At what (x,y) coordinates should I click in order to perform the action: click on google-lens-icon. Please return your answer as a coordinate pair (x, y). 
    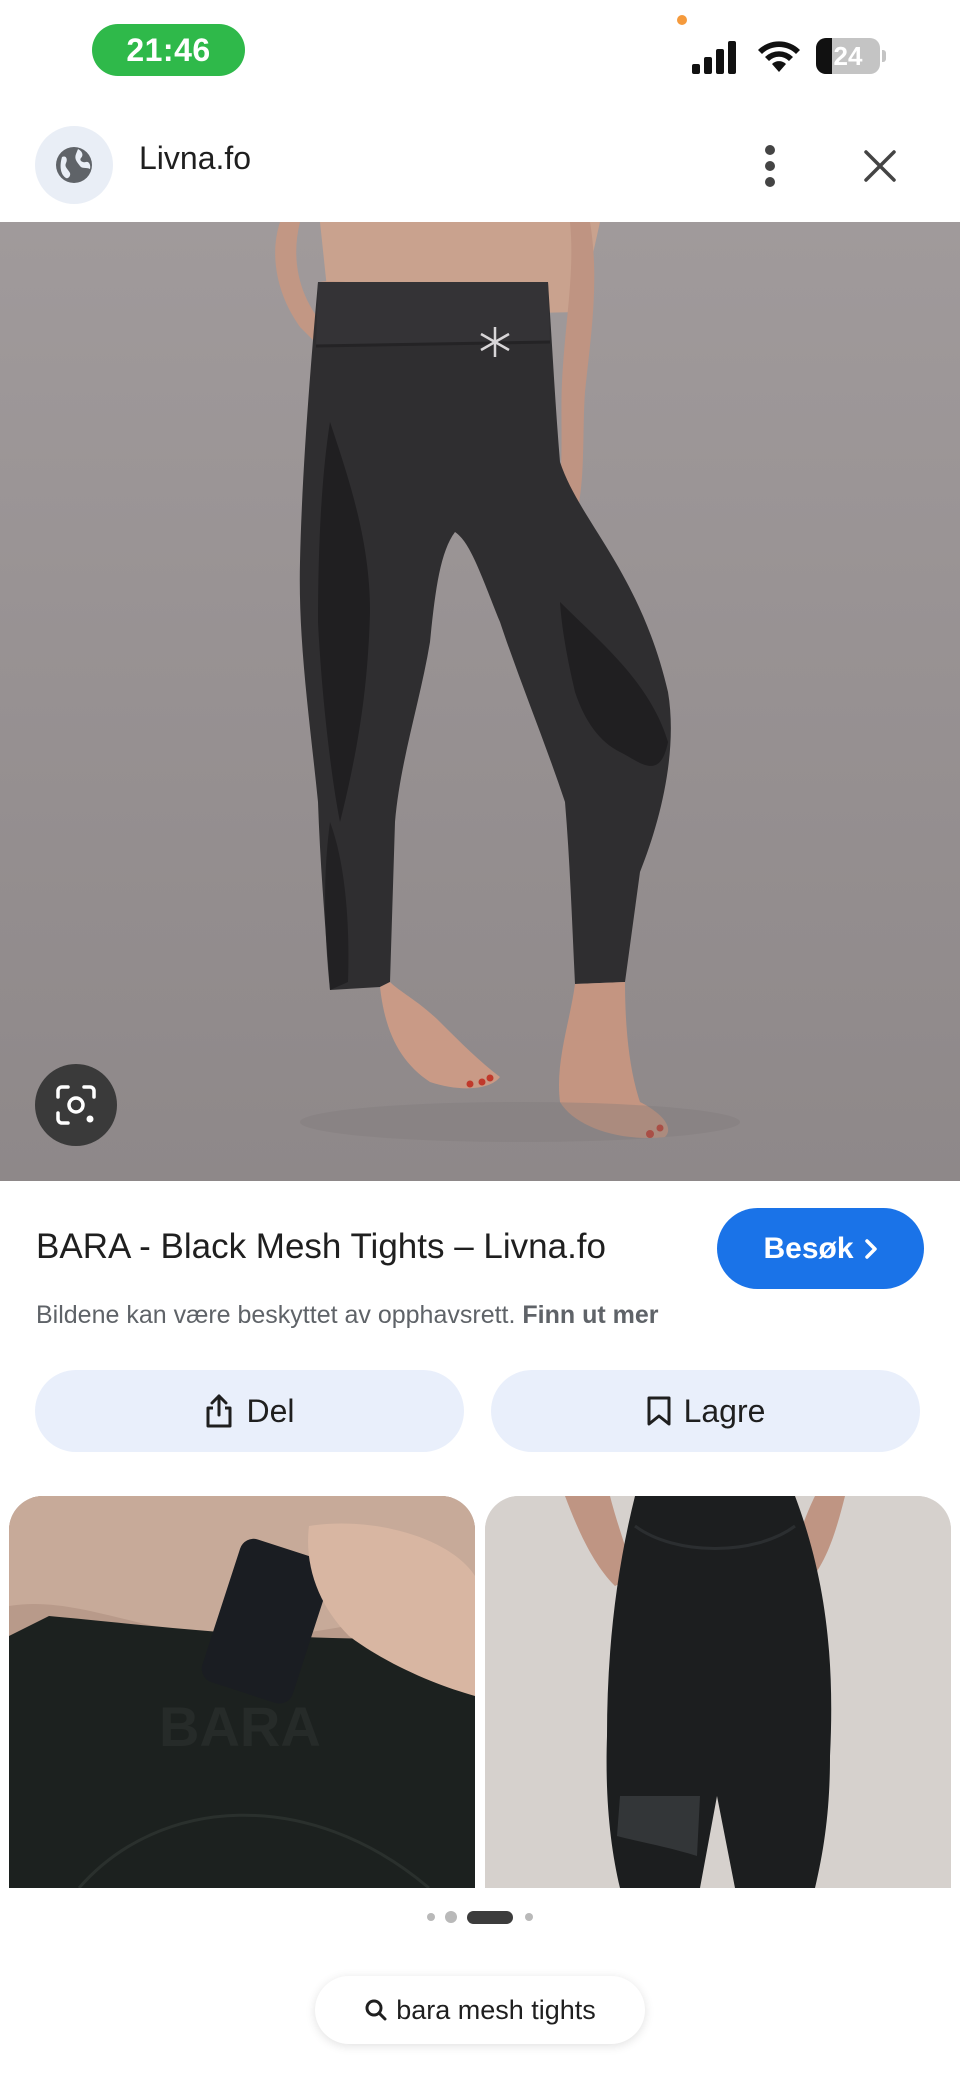
    Looking at the image, I should click on (76, 1105).